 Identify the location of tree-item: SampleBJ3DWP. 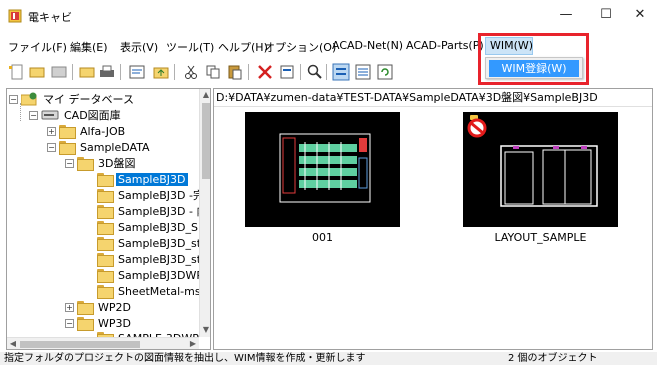
(151, 275).